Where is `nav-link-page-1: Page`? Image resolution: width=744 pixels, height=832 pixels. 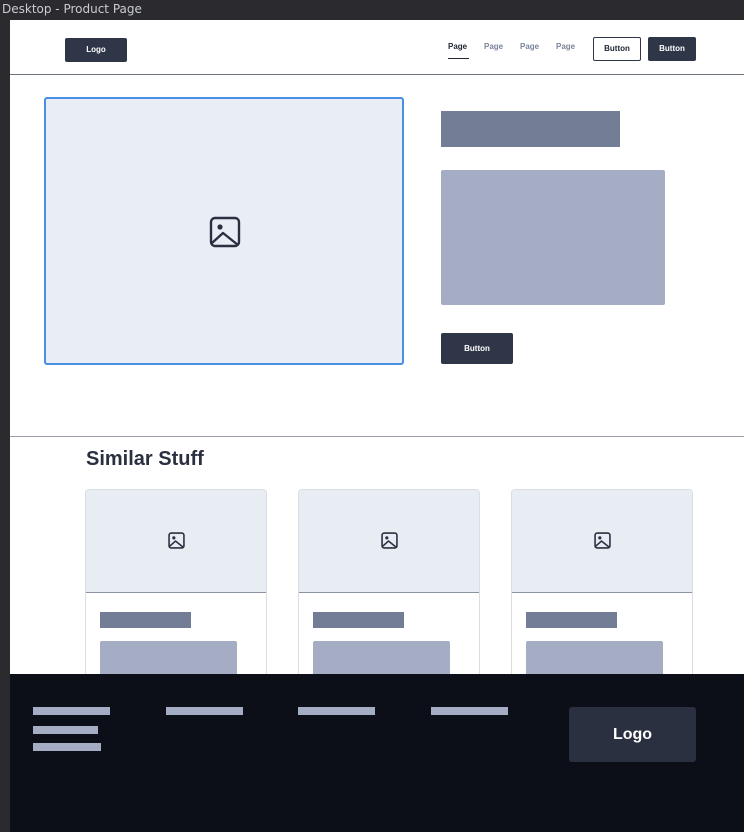
nav-link-page-1: Page is located at coordinates (457, 46).